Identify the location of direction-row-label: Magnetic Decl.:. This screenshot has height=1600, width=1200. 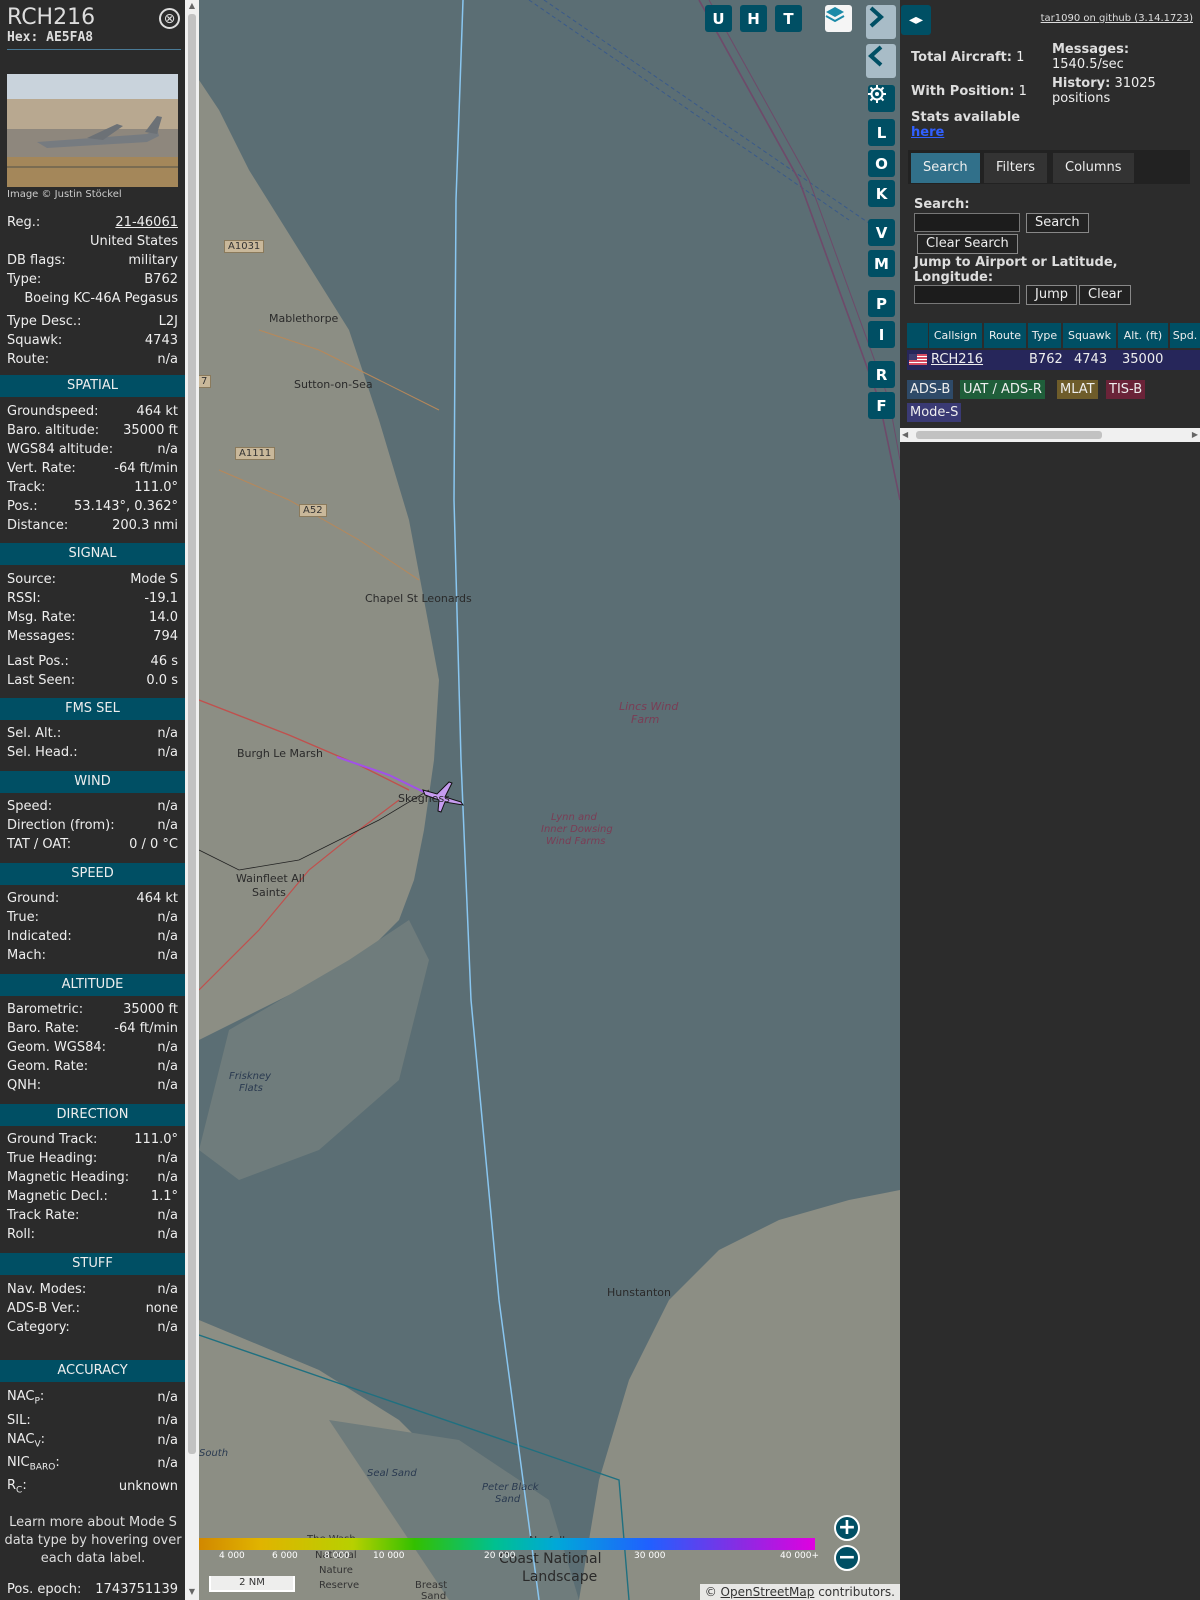
(57, 1196).